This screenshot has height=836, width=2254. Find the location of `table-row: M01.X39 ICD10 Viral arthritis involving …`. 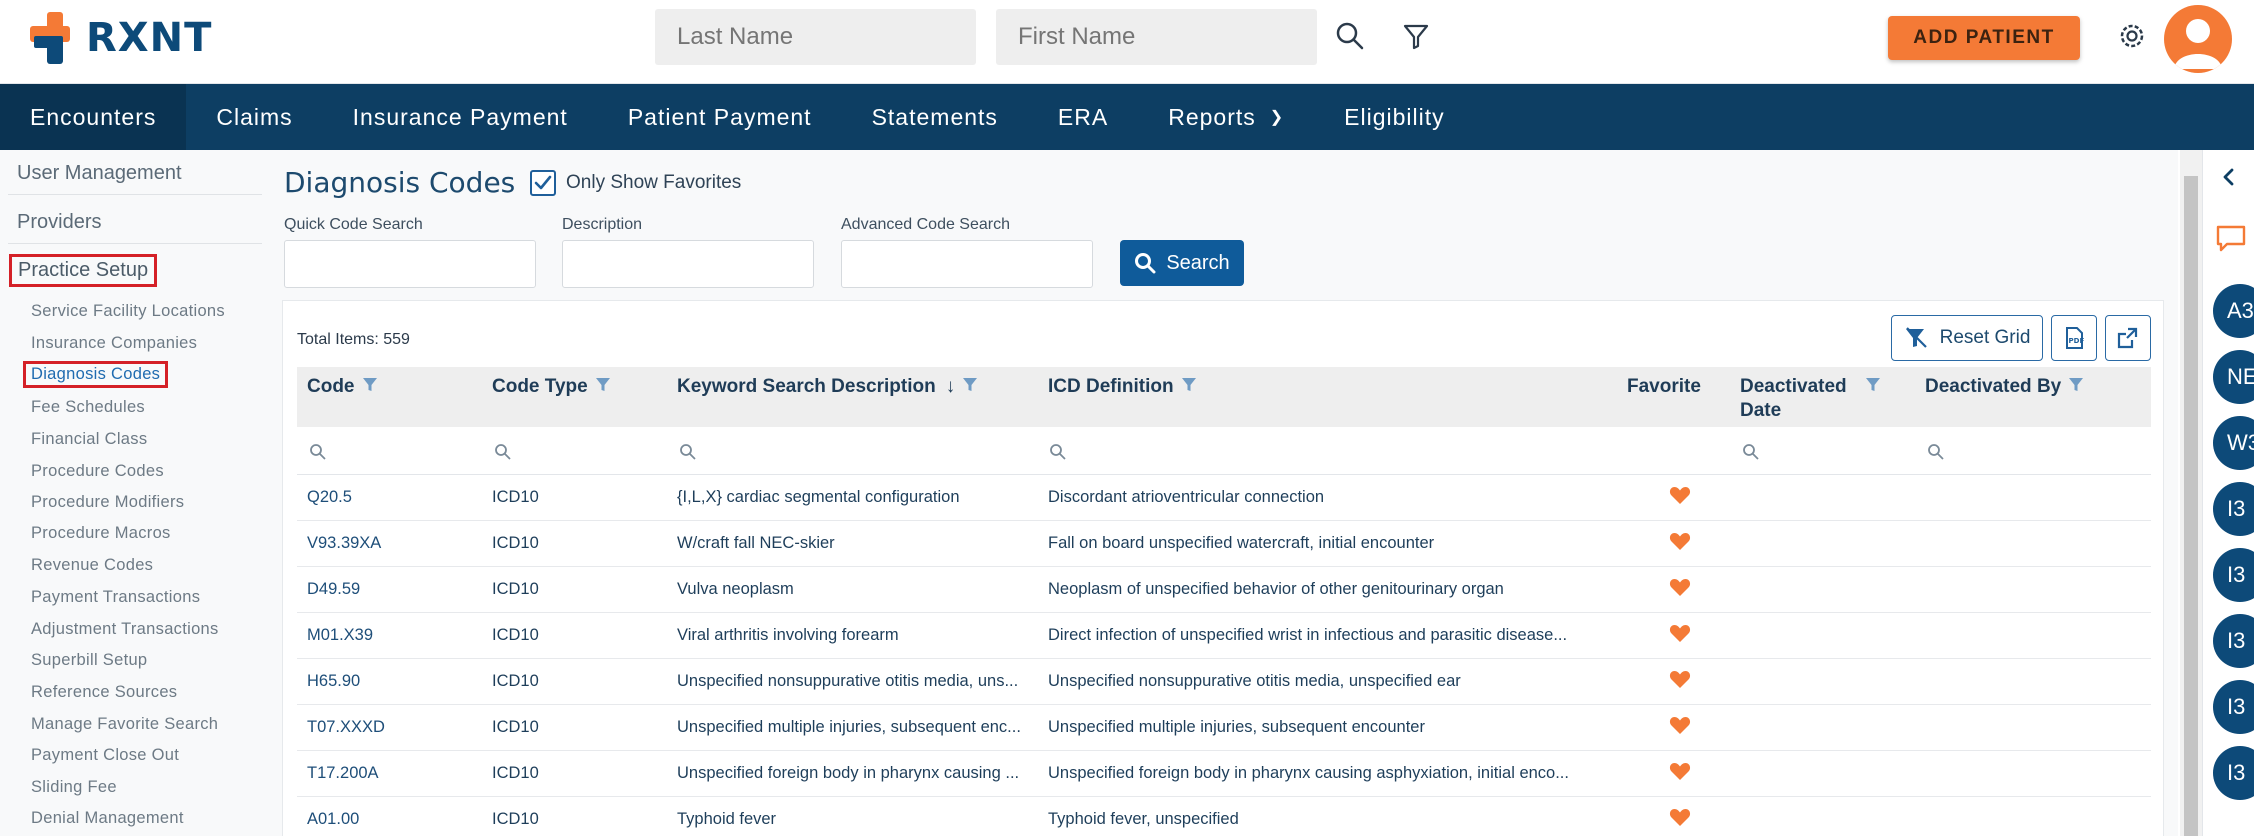

table-row: M01.X39 ICD10 Viral arthritis involving … is located at coordinates (1224, 636).